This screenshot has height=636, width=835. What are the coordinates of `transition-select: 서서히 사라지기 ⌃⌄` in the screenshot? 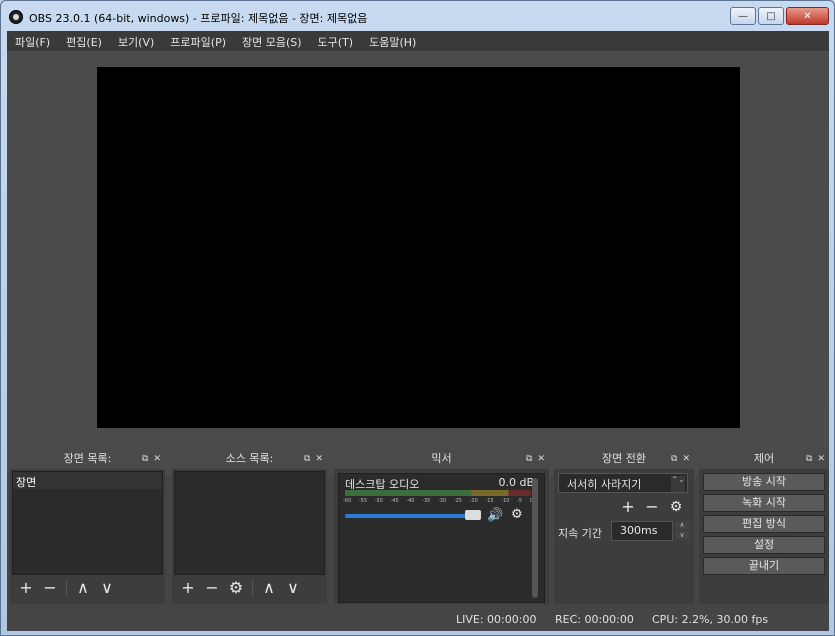 It's located at (623, 483).